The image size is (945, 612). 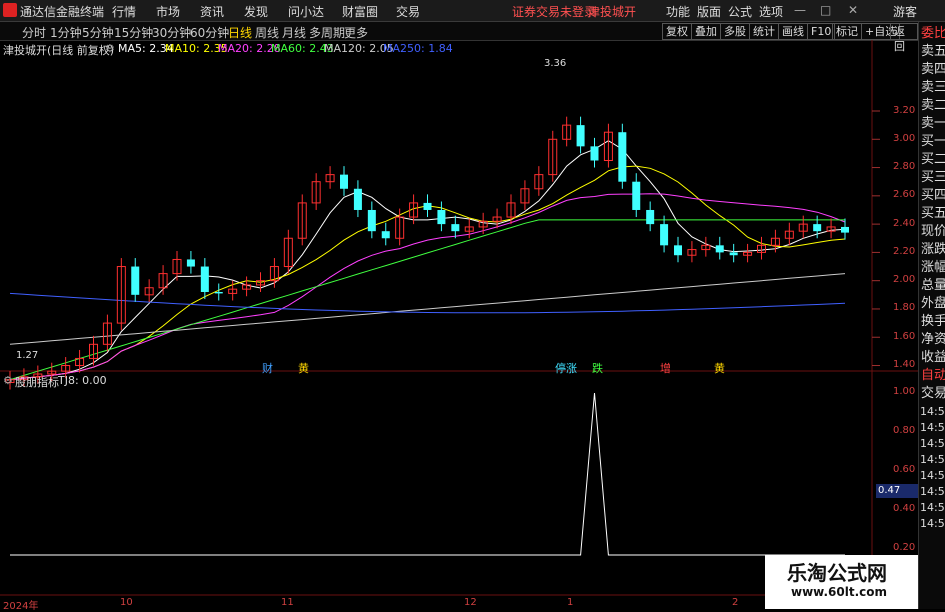 I want to click on period-1min: 1分钟, so click(x=66, y=32).